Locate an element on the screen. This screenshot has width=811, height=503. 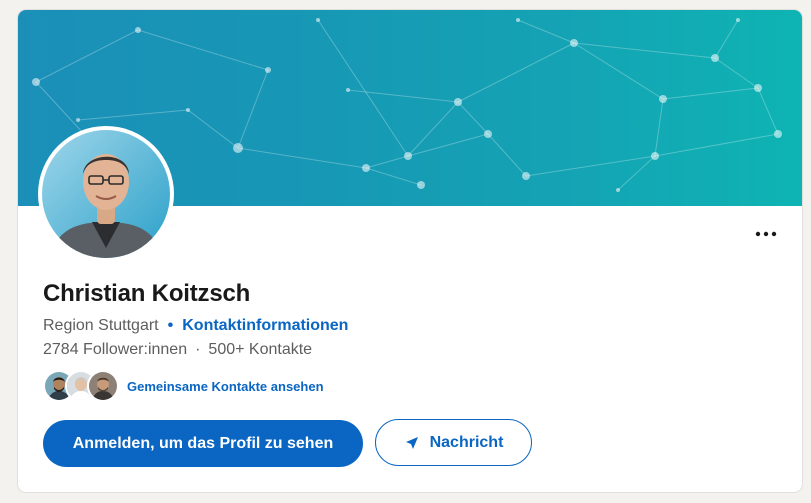
message-button: Nachricht is located at coordinates (453, 442).